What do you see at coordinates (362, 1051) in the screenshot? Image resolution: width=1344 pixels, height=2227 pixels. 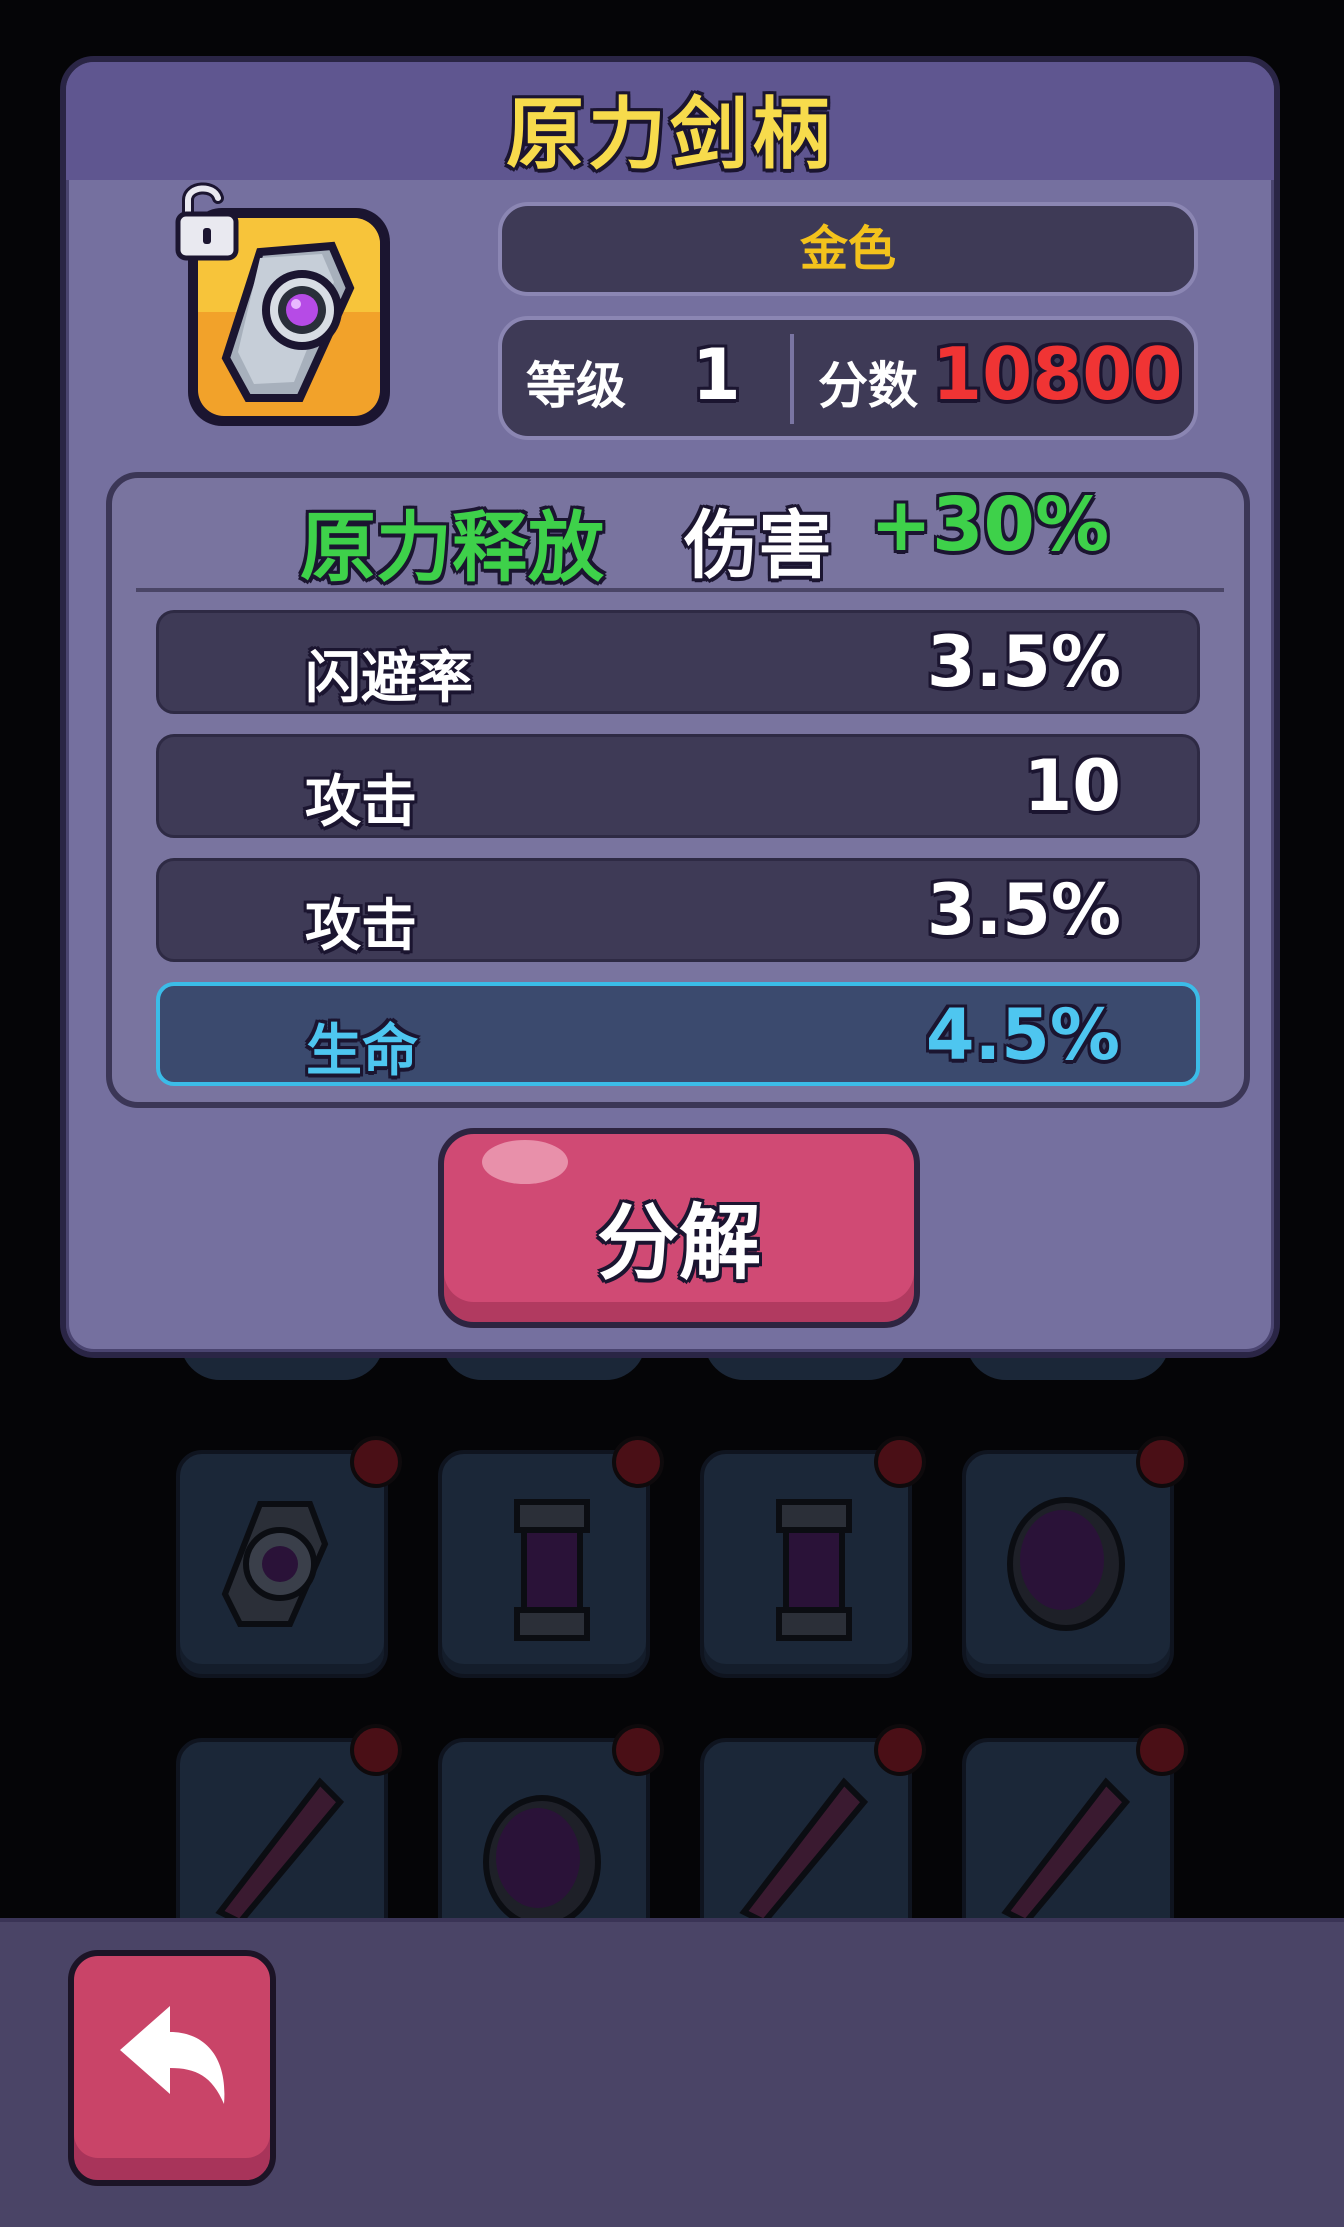 I see `attribute-label: 生命` at bounding box center [362, 1051].